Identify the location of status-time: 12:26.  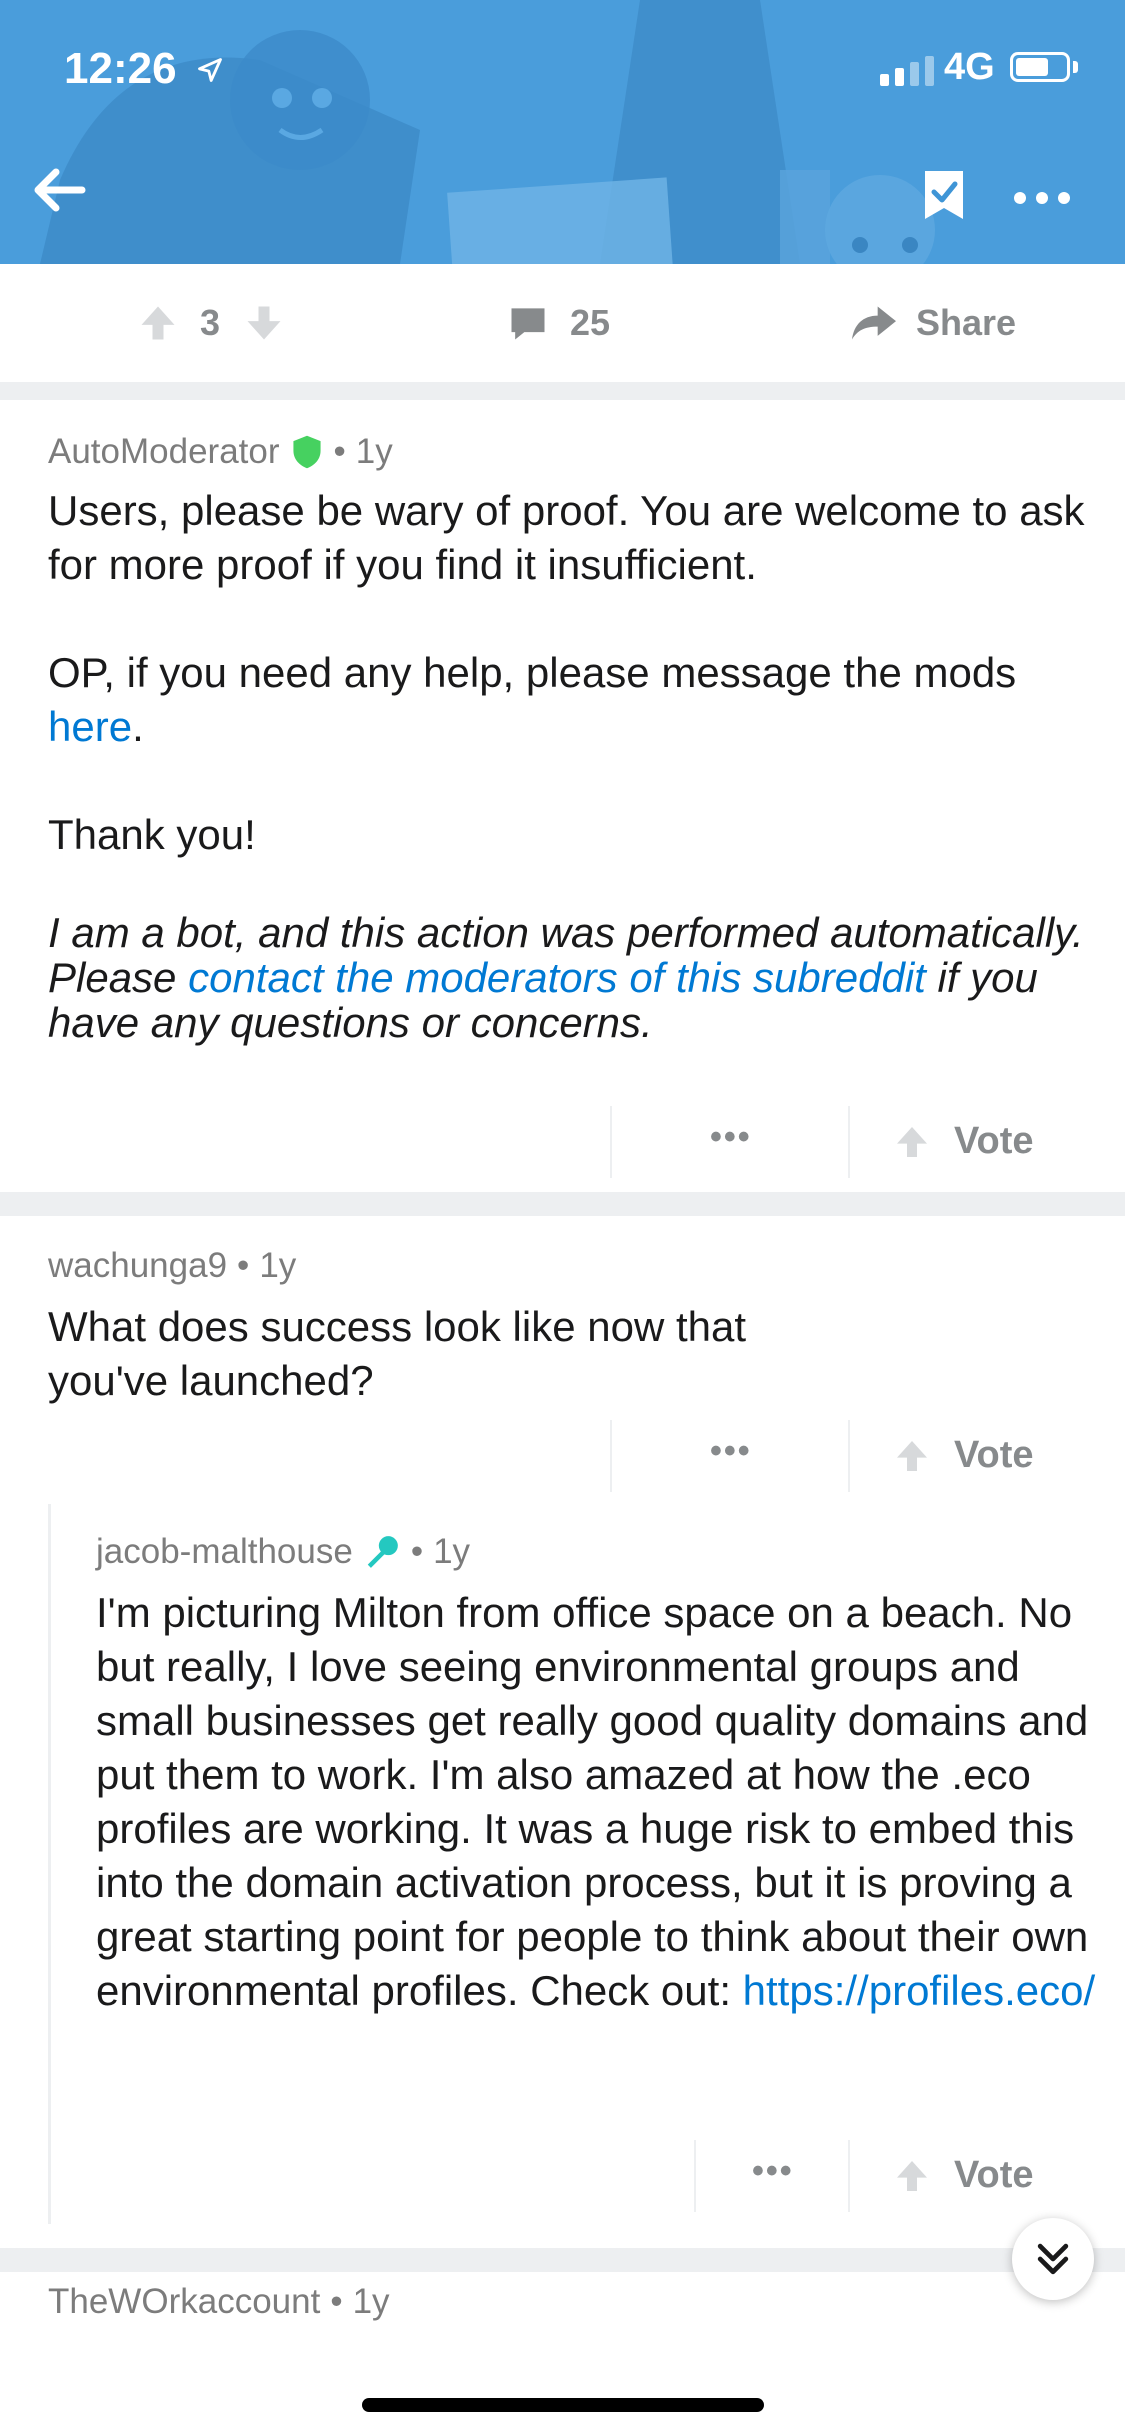
(120, 68).